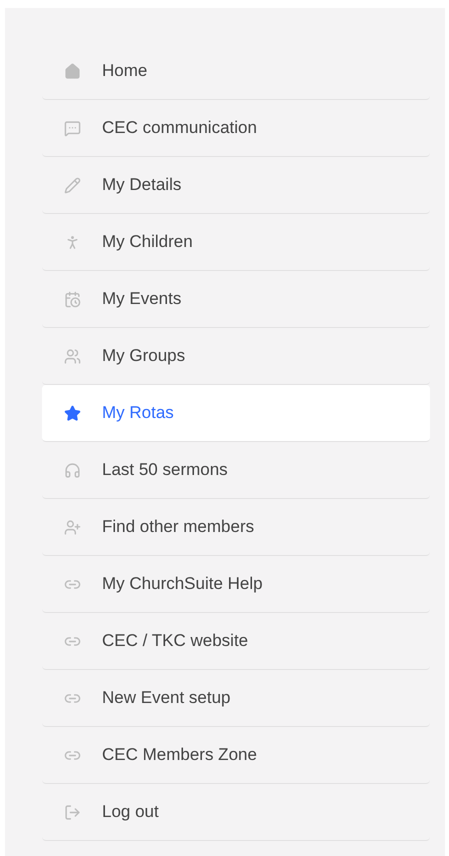  What do you see at coordinates (72, 128) in the screenshot?
I see `chat-icon` at bounding box center [72, 128].